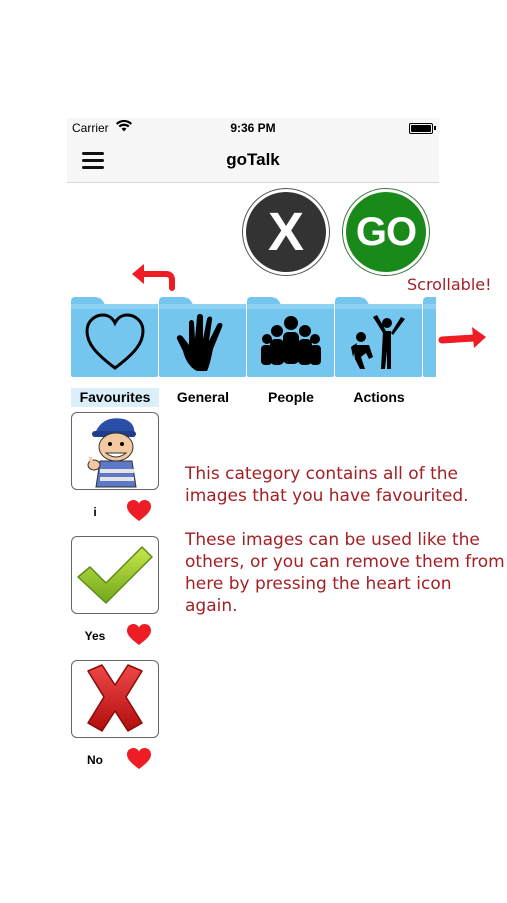  I want to click on clear-button-label: X, so click(286, 232).